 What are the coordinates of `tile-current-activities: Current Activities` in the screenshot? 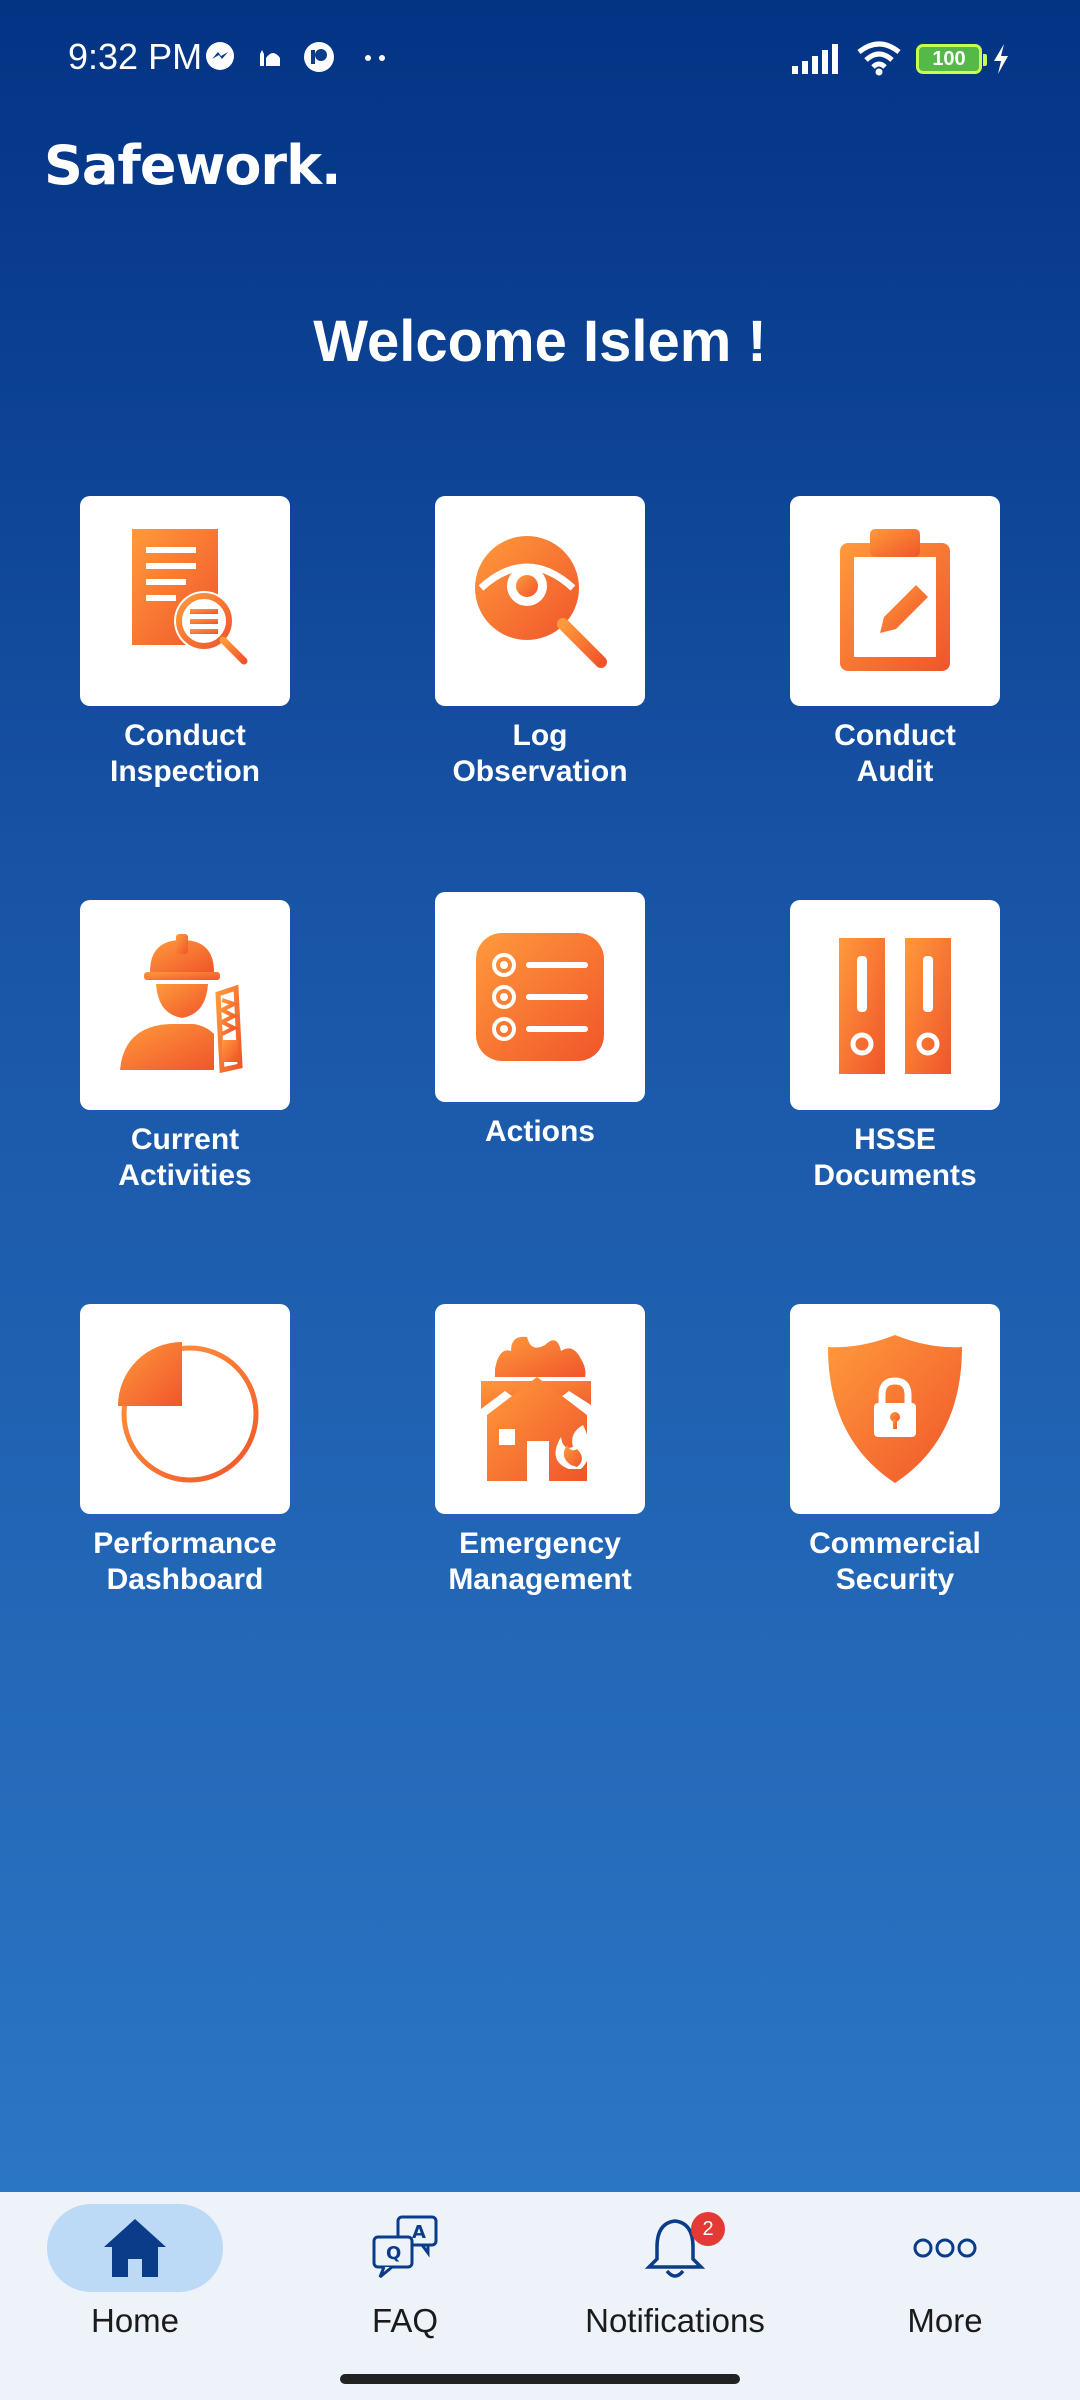 It's located at (185, 1047).